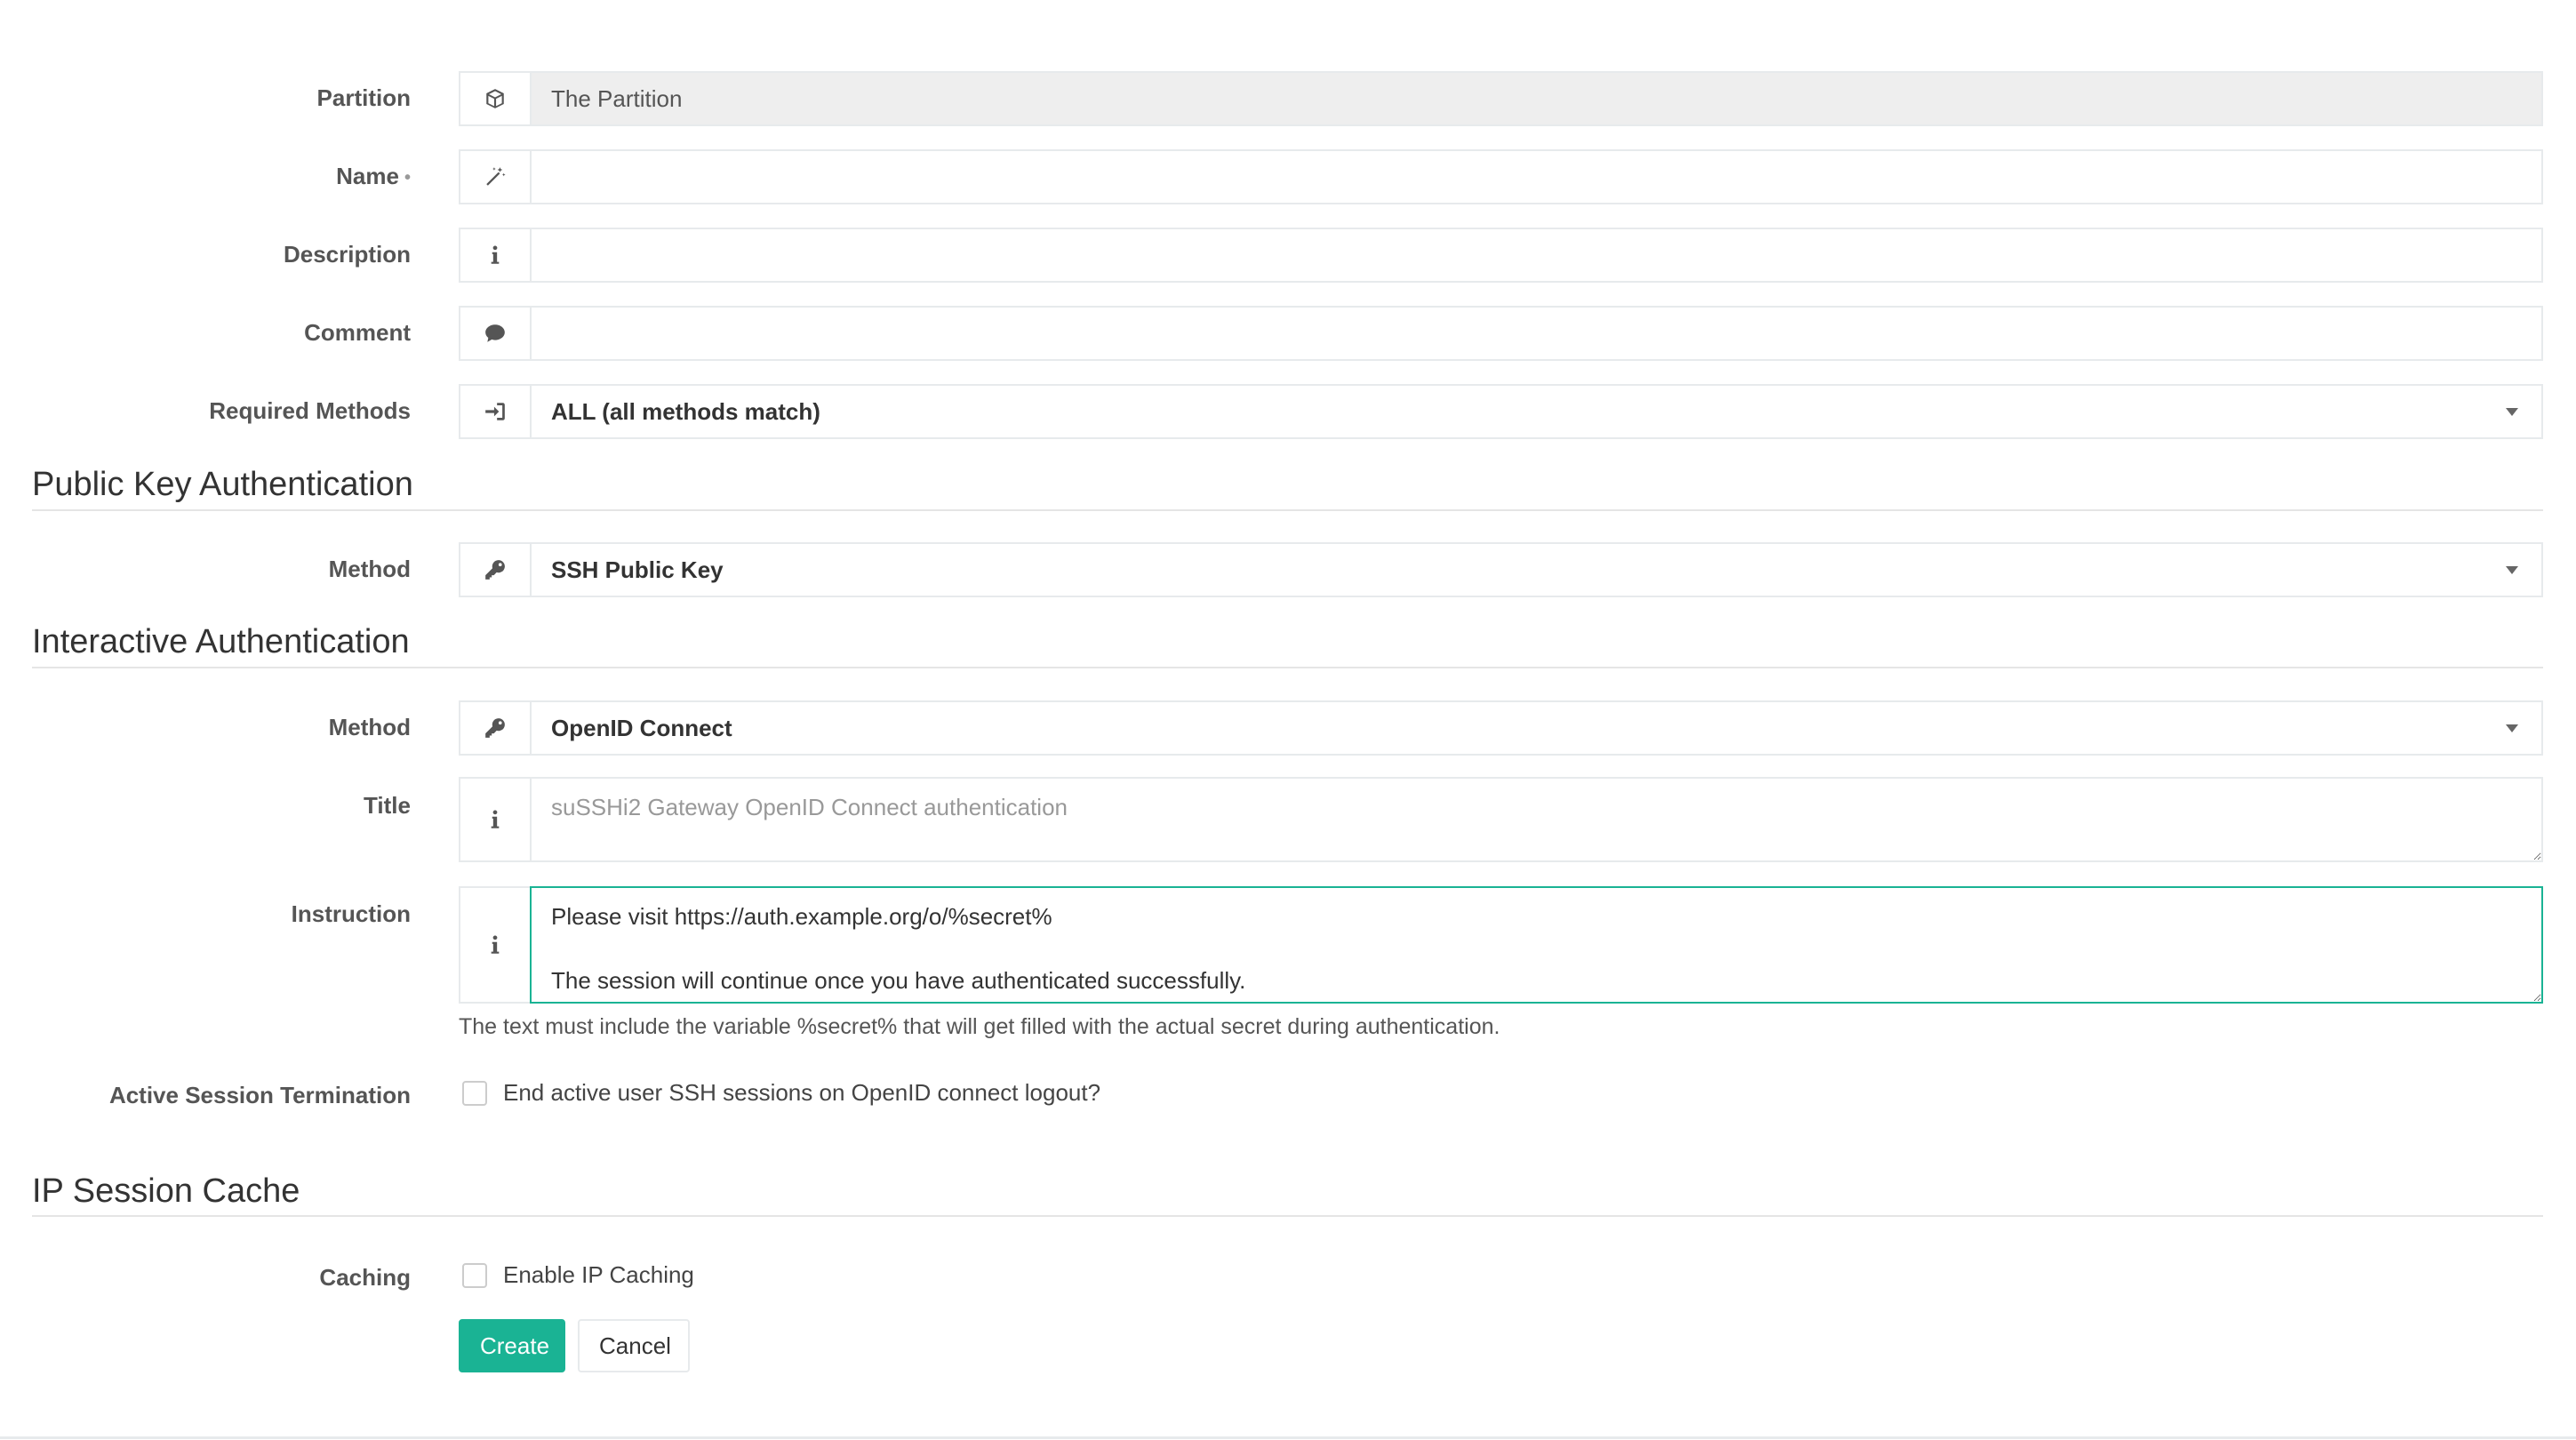  Describe the element at coordinates (357, 332) in the screenshot. I see `comment-label: Comment` at that location.